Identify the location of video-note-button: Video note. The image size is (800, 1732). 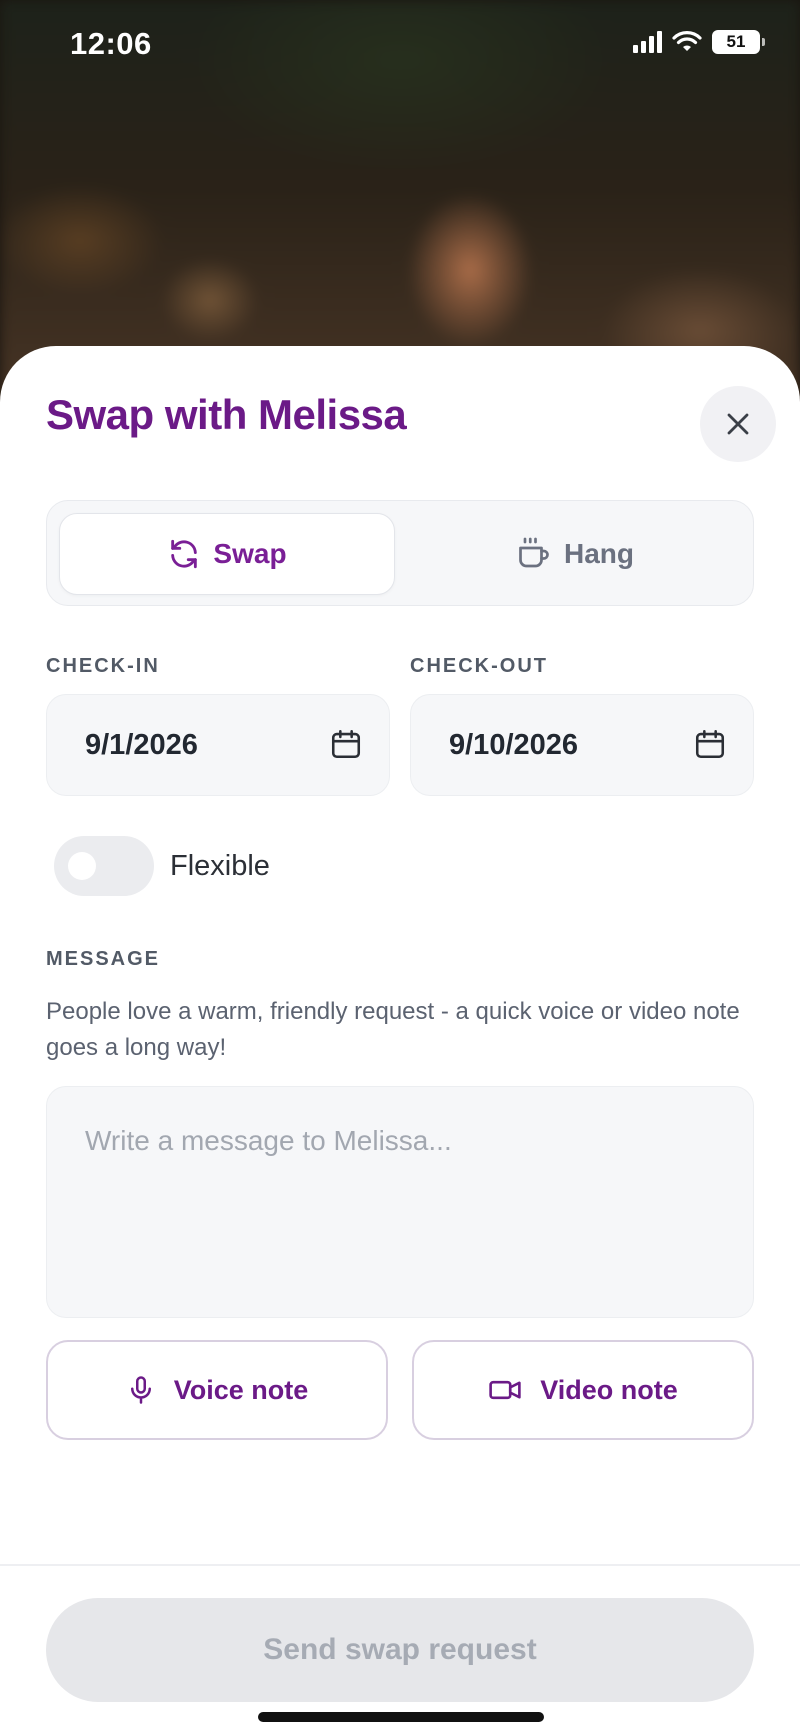
(583, 1390).